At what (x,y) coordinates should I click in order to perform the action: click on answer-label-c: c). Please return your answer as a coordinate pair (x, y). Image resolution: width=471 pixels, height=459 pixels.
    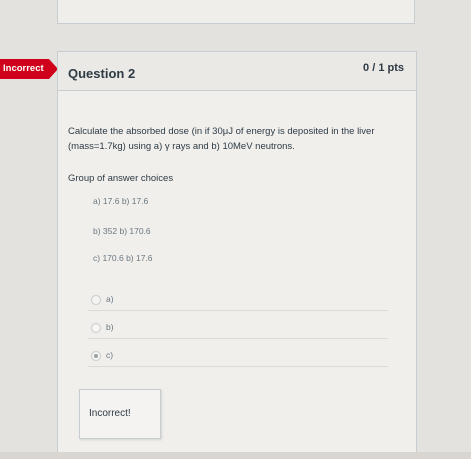
    Looking at the image, I should click on (110, 355).